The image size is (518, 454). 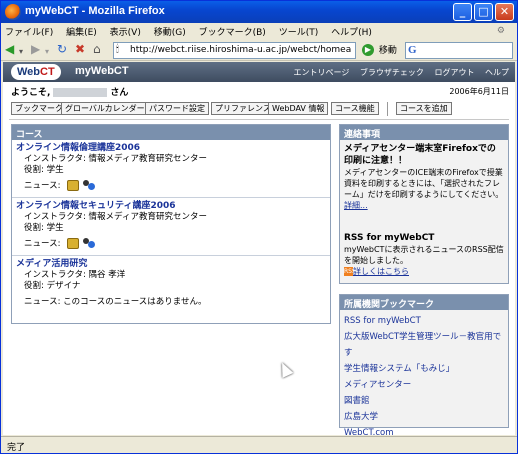 I want to click on site-icon: 🕯, so click(x=117, y=49).